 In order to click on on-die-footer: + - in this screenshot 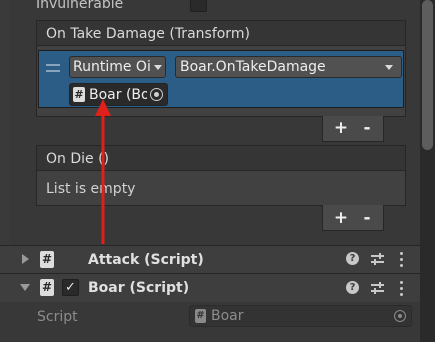, I will do `click(353, 218)`.